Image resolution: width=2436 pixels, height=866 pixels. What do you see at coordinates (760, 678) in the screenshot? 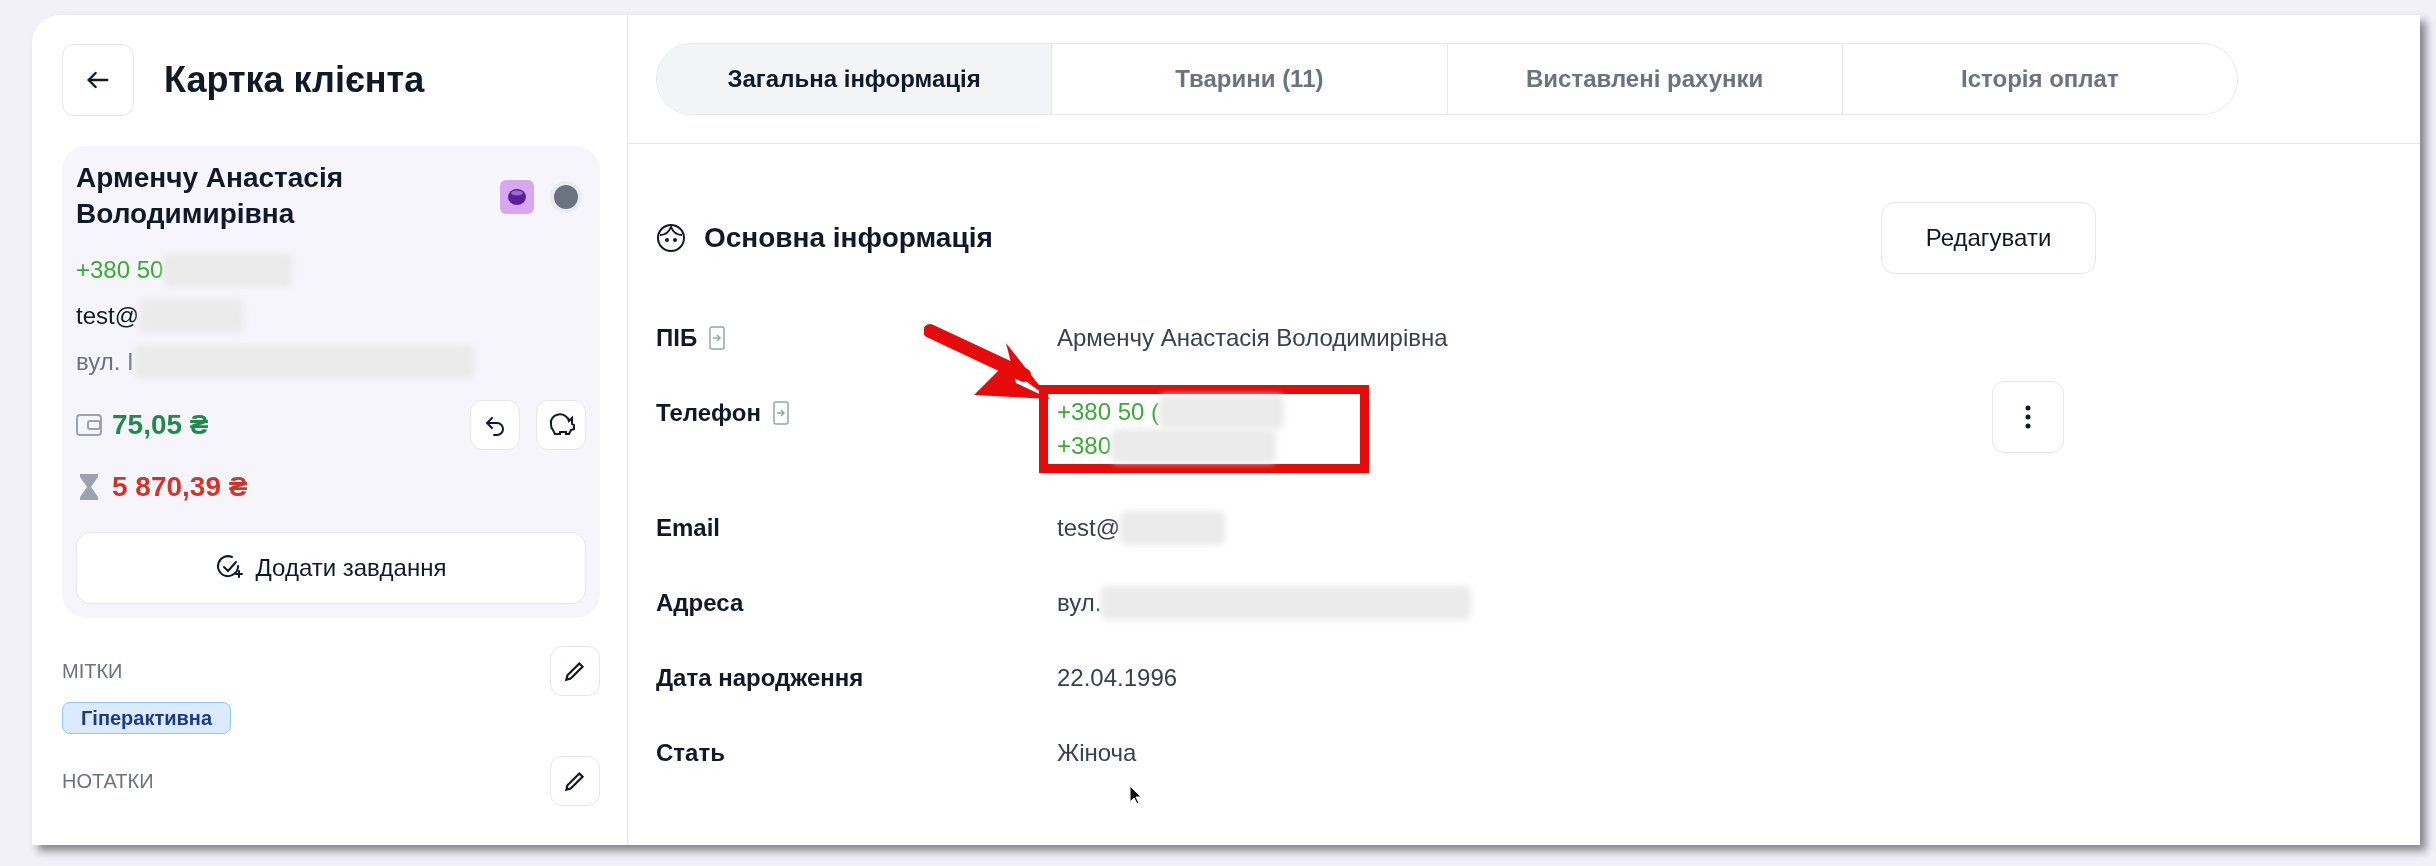
I see `field-label: Дата народження` at bounding box center [760, 678].